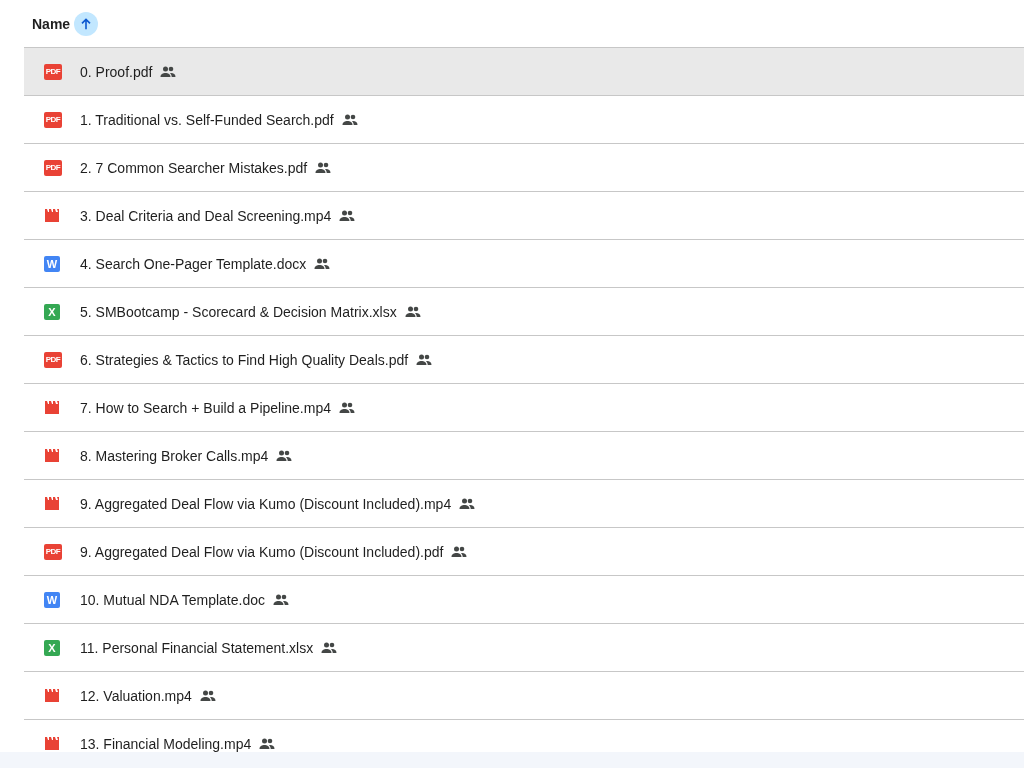 Image resolution: width=1024 pixels, height=768 pixels. I want to click on column-header: Name, so click(51, 23).